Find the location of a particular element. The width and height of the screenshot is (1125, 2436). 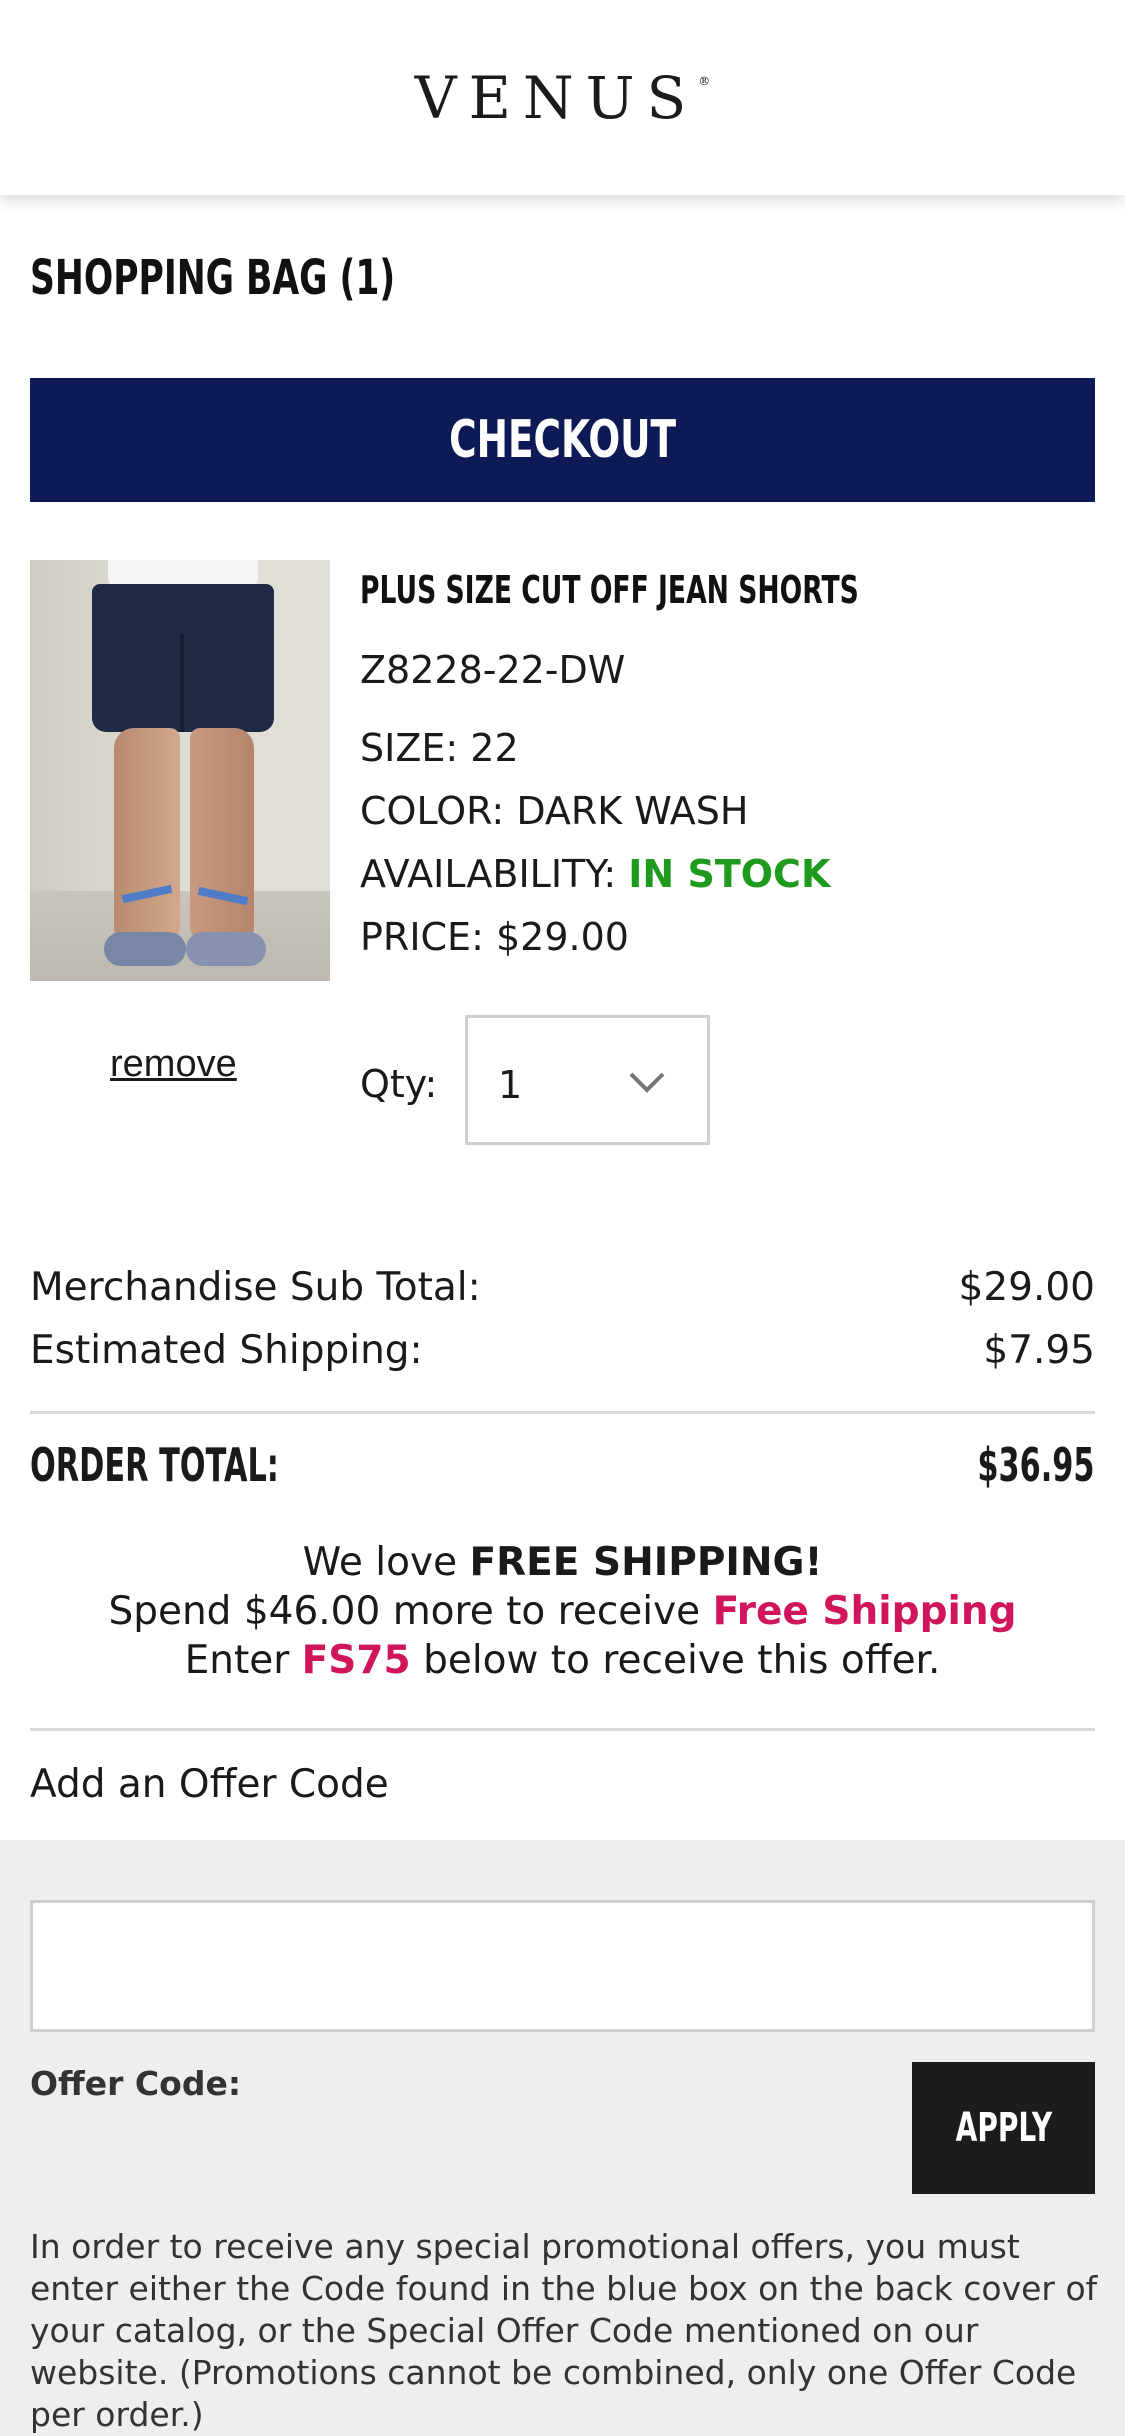

size-value: 22 is located at coordinates (494, 748).